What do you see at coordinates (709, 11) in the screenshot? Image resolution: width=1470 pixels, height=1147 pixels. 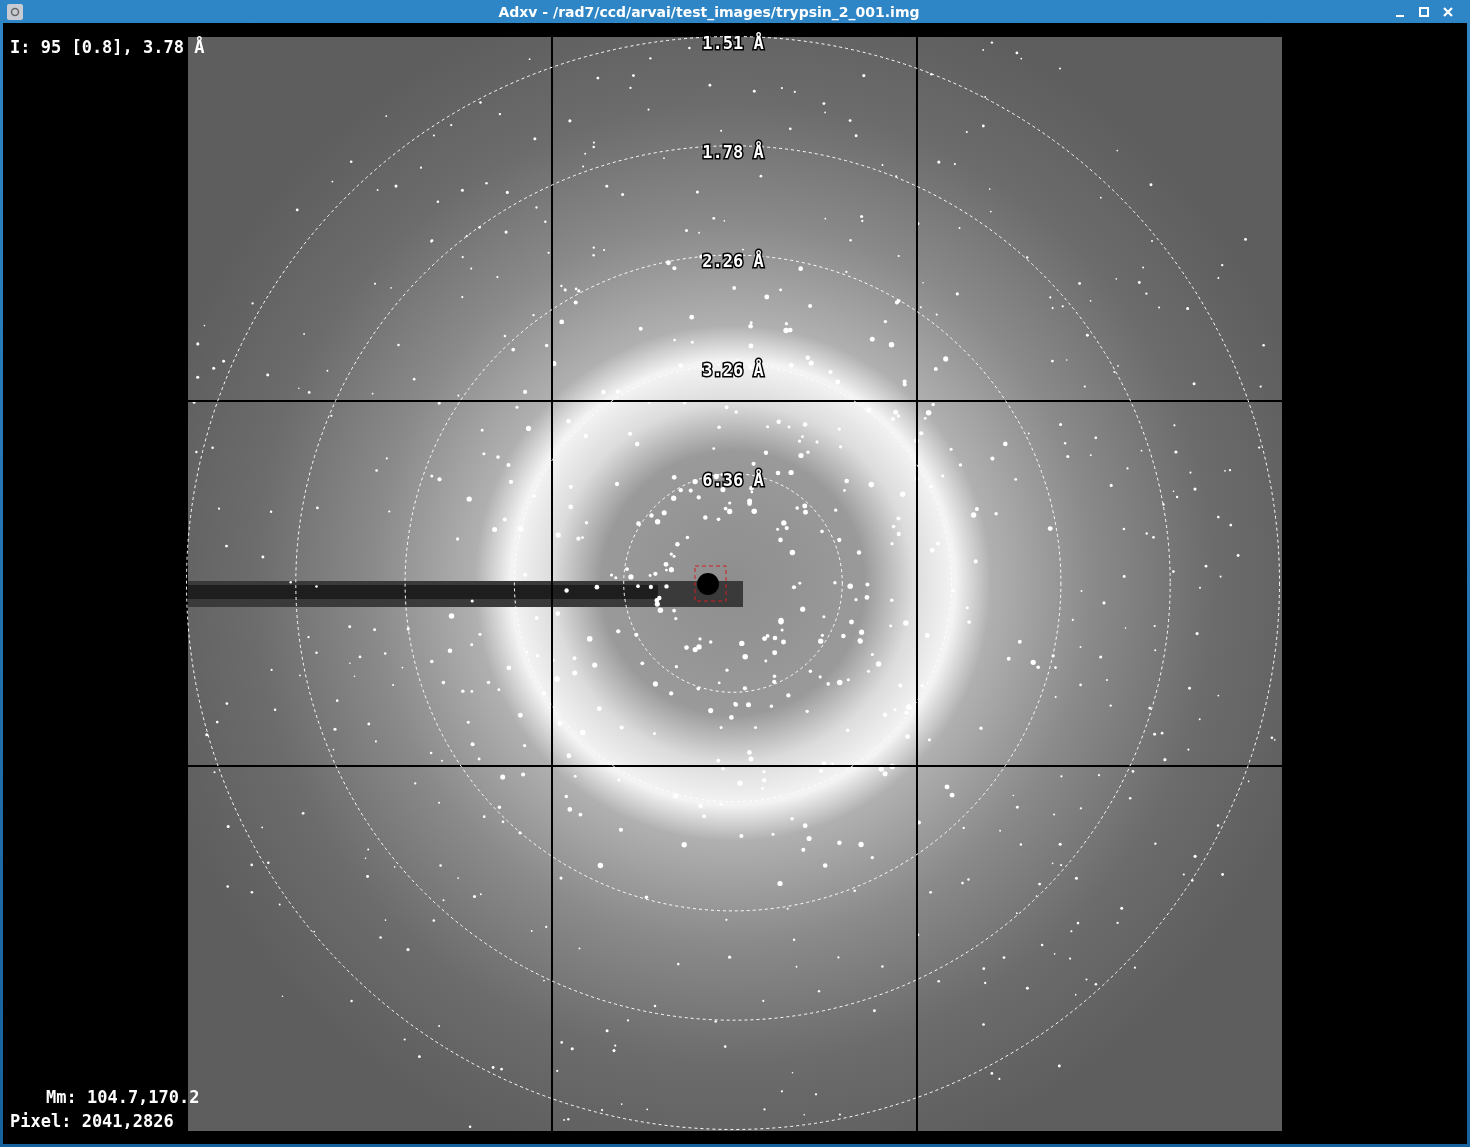 I see `window-title: Adxv - /rad7/ccd/arvai/test_images/trypsin_2_001.img` at bounding box center [709, 11].